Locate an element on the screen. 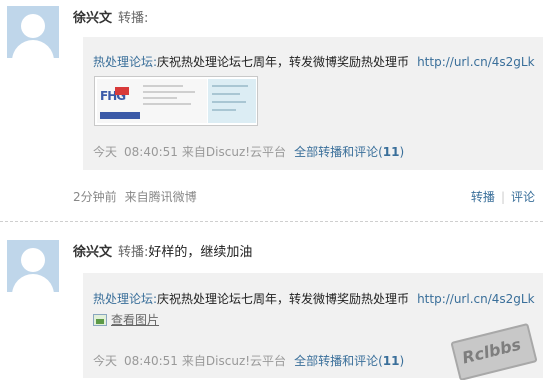 The image size is (543, 380). post-header: 徐兴文 转播:好样的，继续加油 is located at coordinates (162, 250).